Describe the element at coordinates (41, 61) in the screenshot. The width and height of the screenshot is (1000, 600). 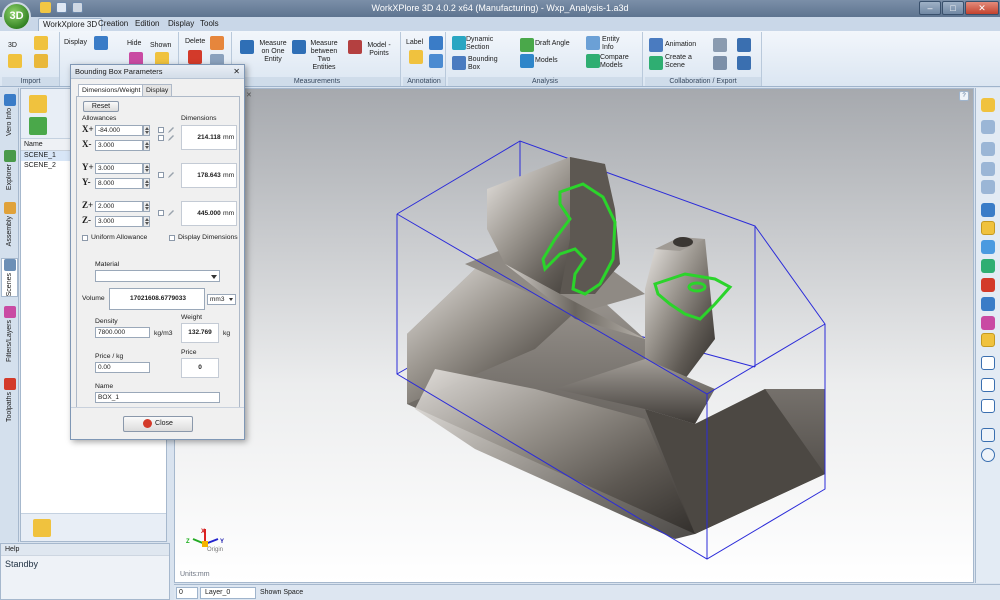
I see `open-recent-icon` at that location.